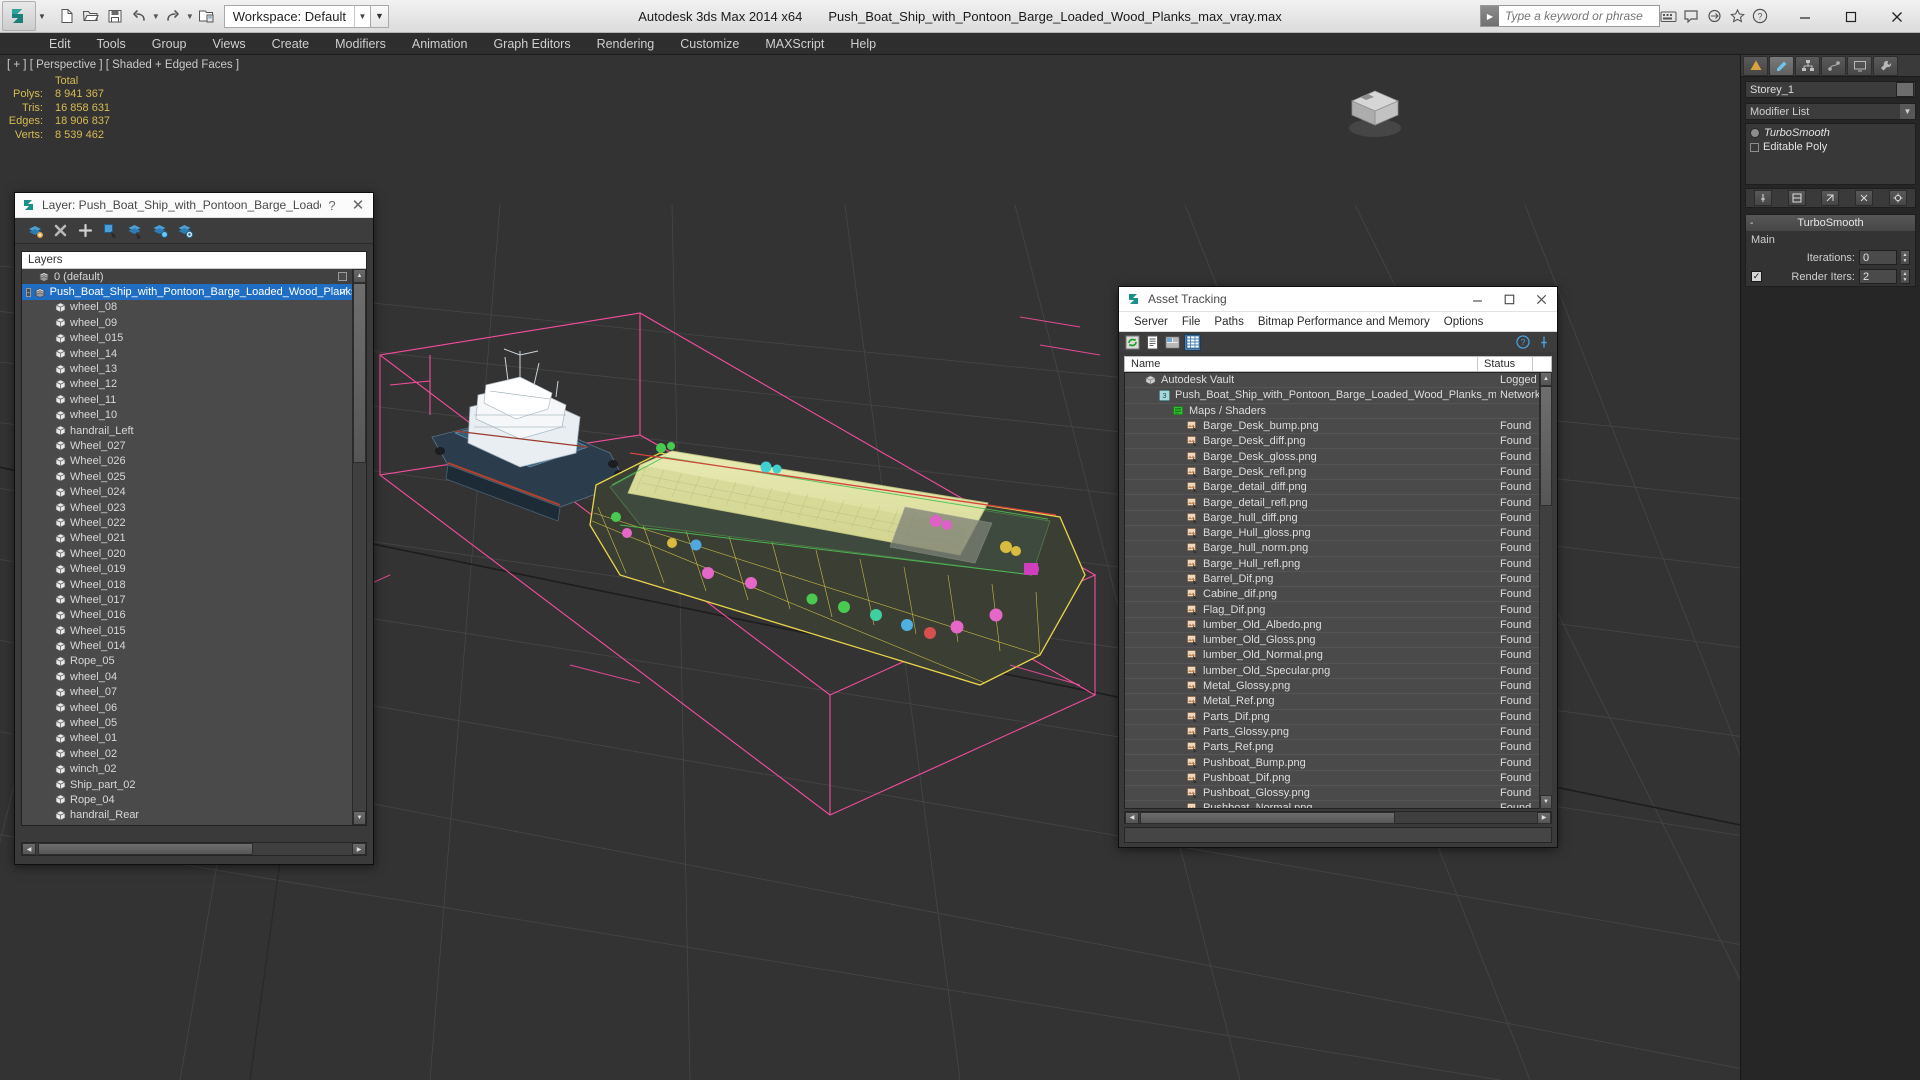 The image size is (1920, 1080). What do you see at coordinates (1338, 610) in the screenshot?
I see `asset-row: Flag_Dif.png Found` at bounding box center [1338, 610].